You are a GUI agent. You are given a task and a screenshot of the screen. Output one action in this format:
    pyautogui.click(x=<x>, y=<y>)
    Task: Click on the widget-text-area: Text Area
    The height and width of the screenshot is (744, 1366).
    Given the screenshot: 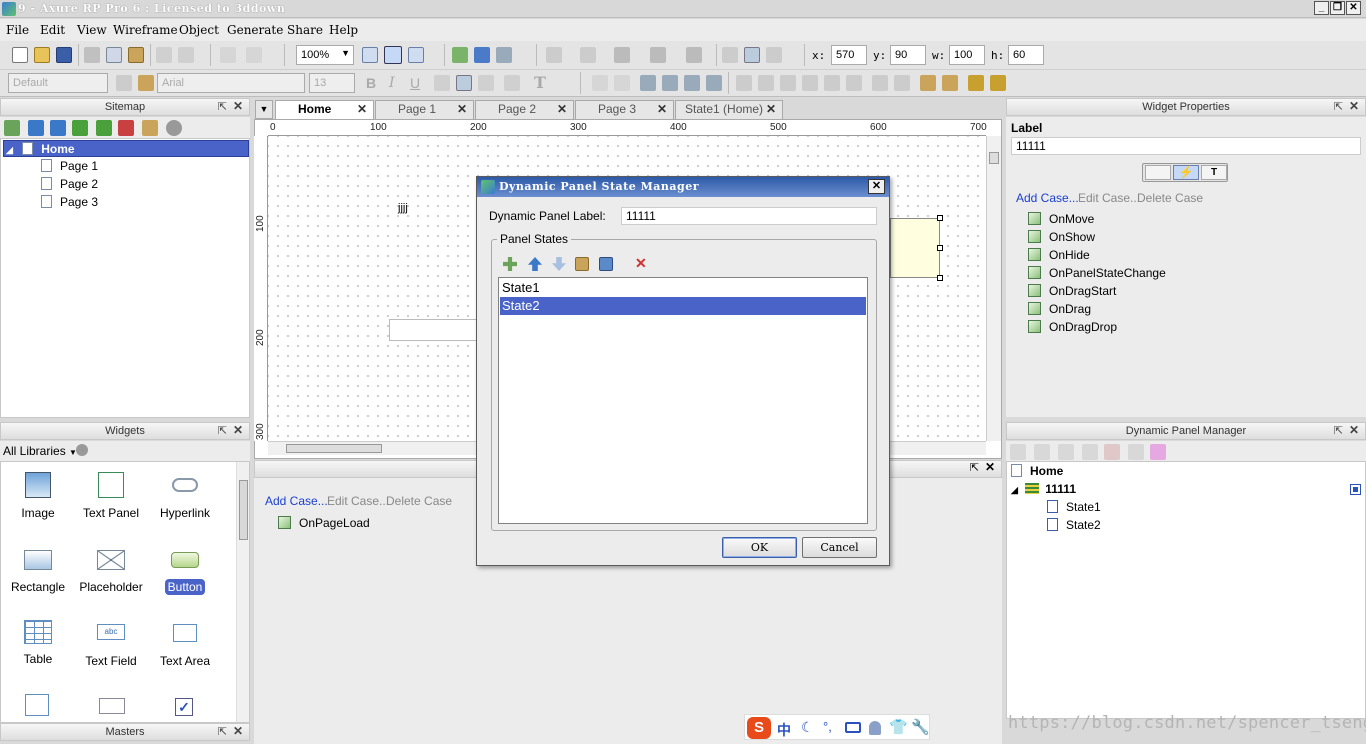 What is the action you would take?
    pyautogui.click(x=185, y=644)
    